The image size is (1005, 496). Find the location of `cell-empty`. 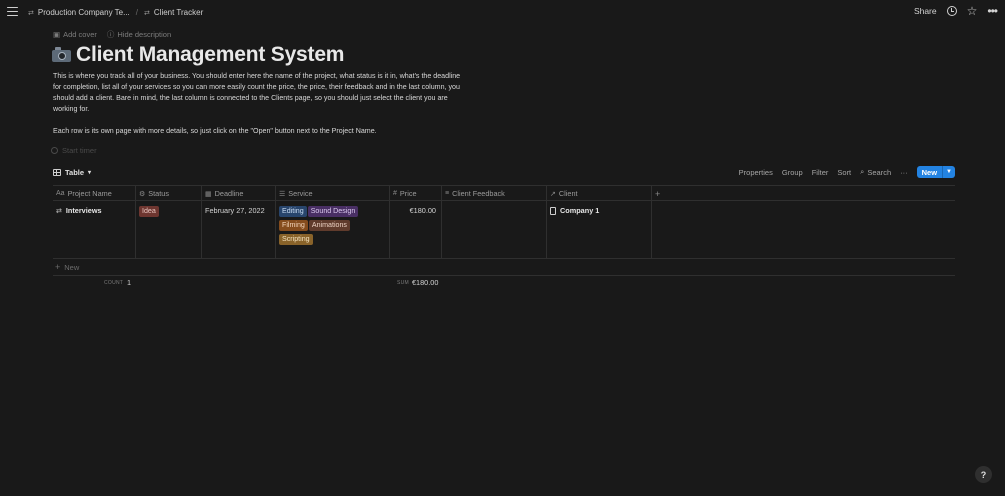

cell-empty is located at coordinates (659, 229).